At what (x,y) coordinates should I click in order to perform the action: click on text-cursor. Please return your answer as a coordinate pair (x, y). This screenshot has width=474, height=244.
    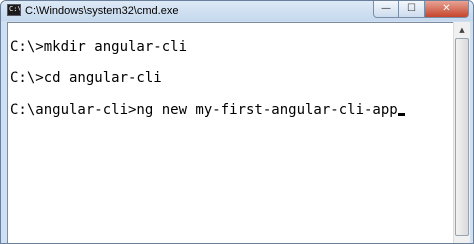
    Looking at the image, I should click on (401, 114).